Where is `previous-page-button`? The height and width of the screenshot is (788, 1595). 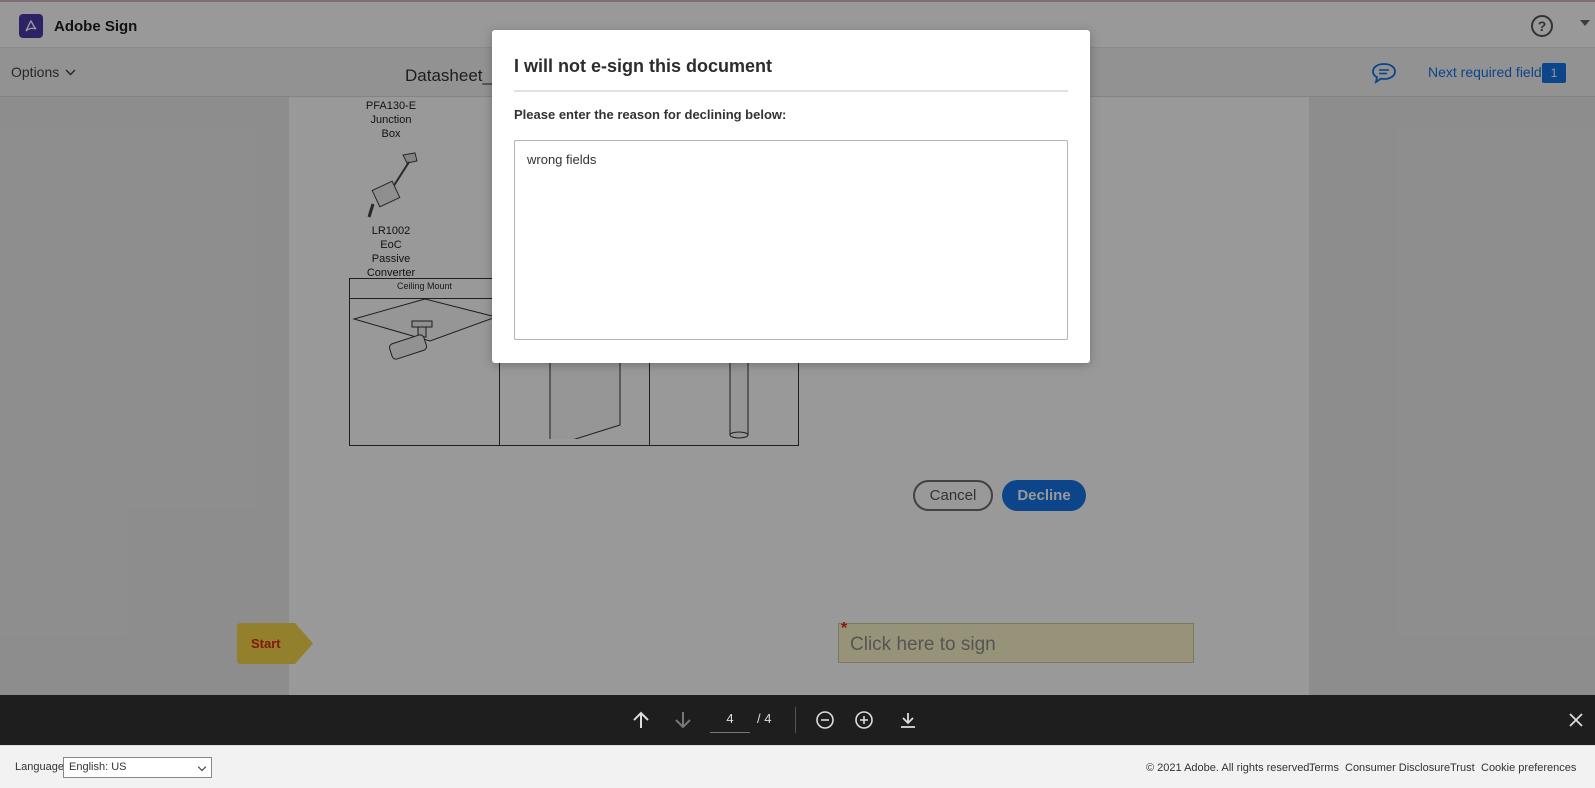
previous-page-button is located at coordinates (641, 720).